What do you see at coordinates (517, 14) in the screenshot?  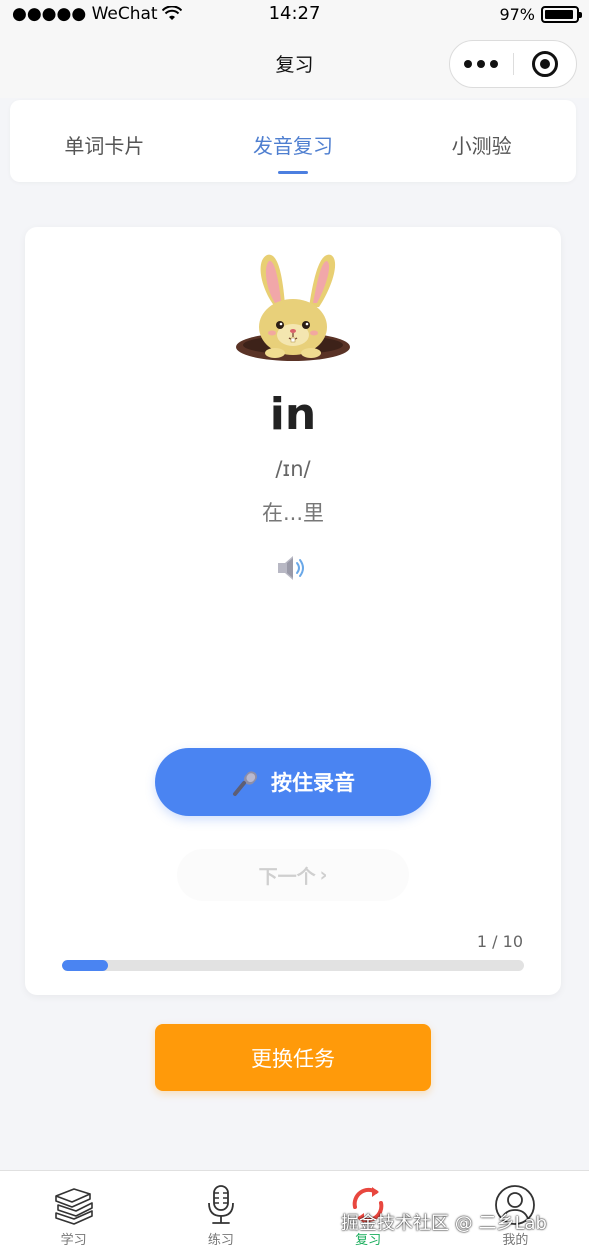 I see `battery-percent: 97%` at bounding box center [517, 14].